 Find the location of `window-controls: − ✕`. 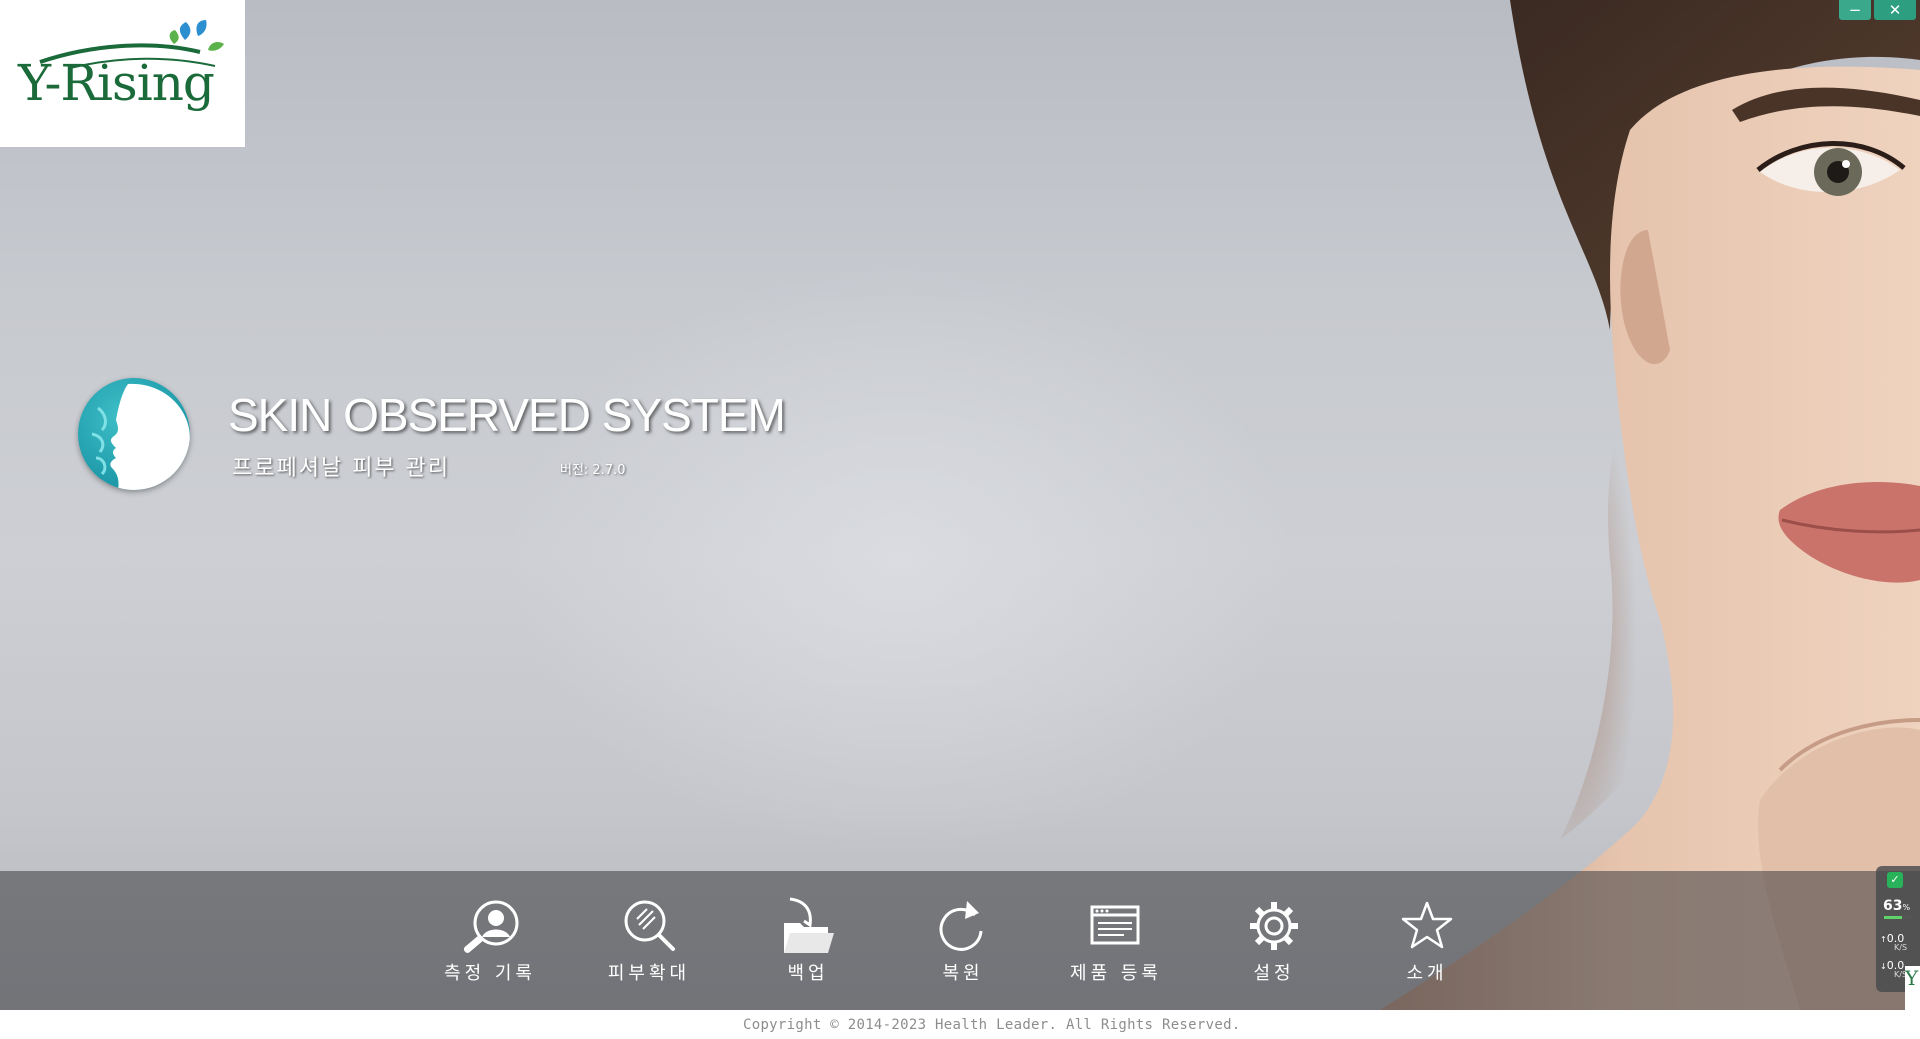

window-controls: − ✕ is located at coordinates (1877, 10).